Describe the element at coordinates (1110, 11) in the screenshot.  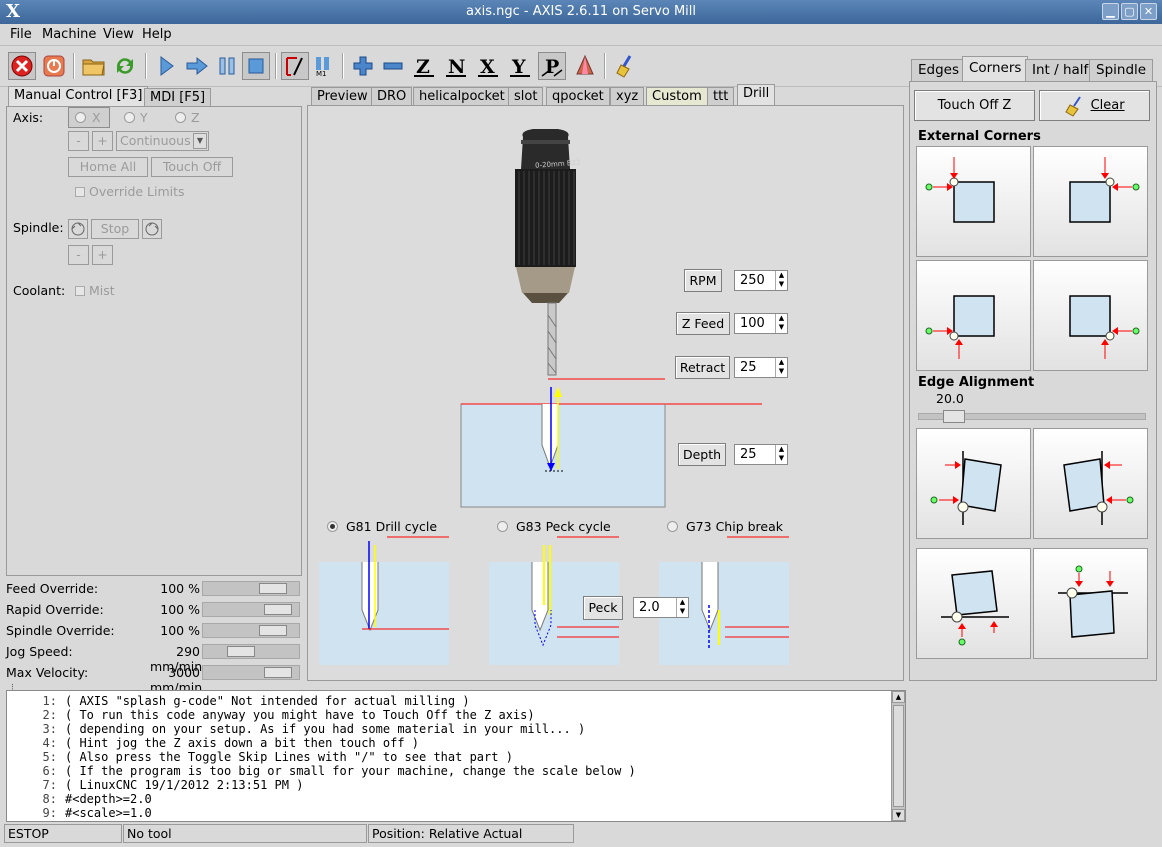
I see `minimize-icon: ▁` at that location.